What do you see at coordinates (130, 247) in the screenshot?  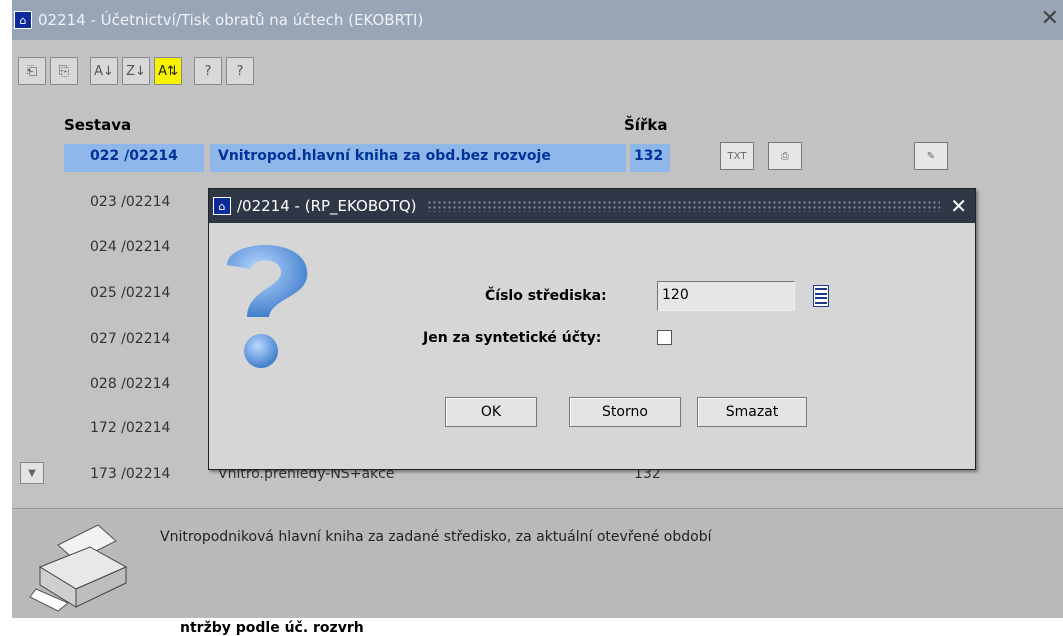 I see `row-code: 024 /02214` at bounding box center [130, 247].